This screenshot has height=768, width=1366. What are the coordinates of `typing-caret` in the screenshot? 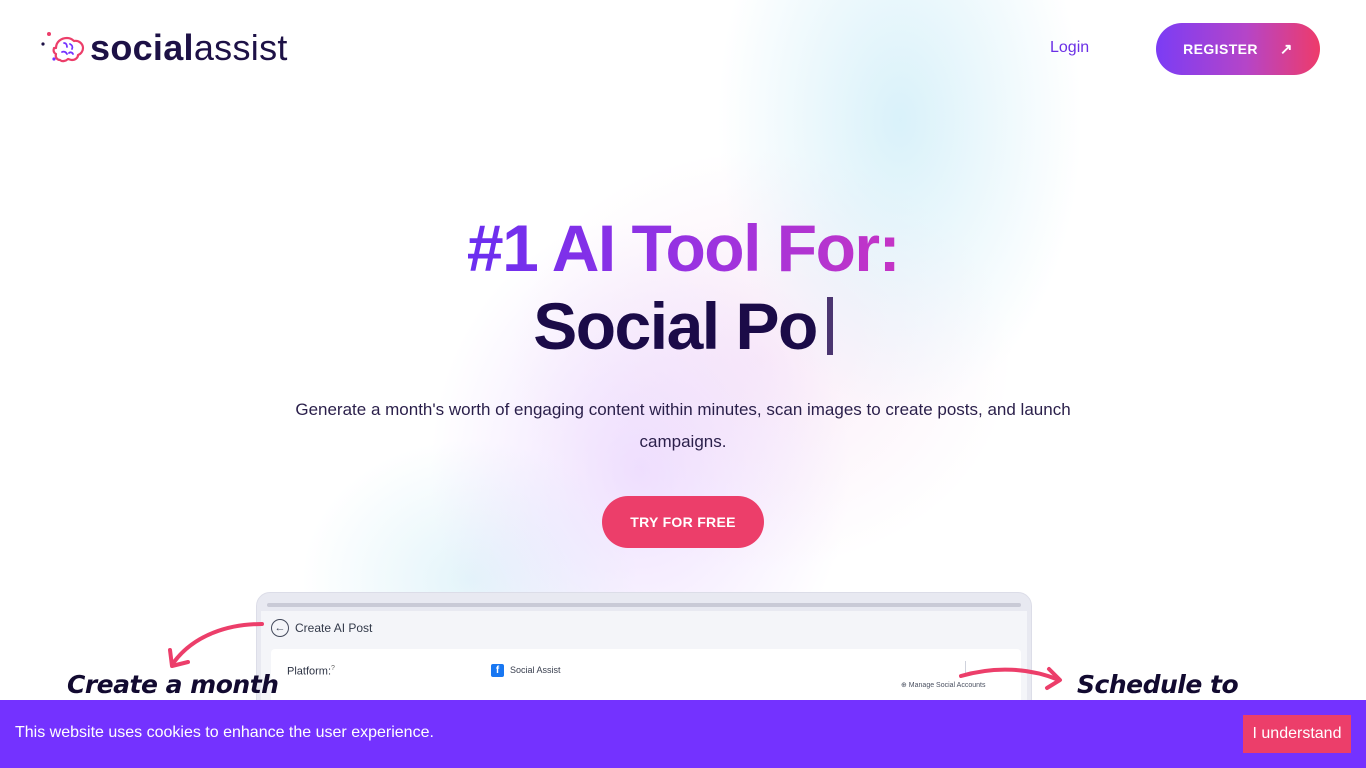 It's located at (829, 326).